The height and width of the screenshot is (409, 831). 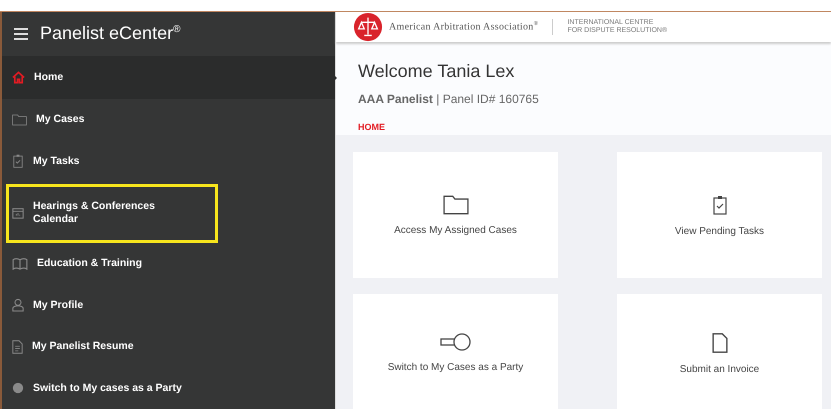 What do you see at coordinates (168, 77) in the screenshot?
I see `nav-item: Home` at bounding box center [168, 77].